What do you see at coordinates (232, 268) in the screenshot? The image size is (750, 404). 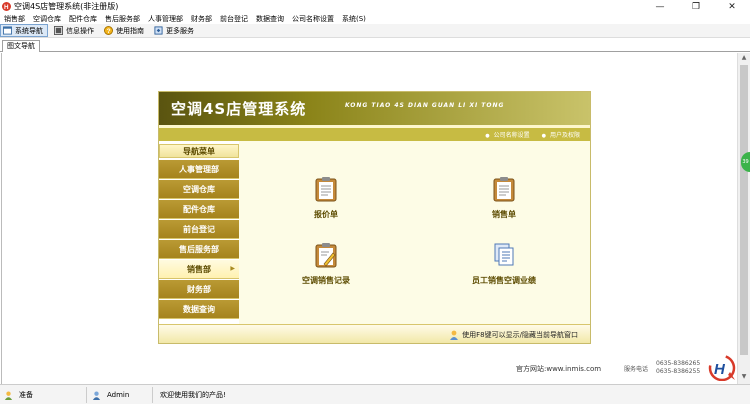 I see `chevron-right-icon: ▶` at bounding box center [232, 268].